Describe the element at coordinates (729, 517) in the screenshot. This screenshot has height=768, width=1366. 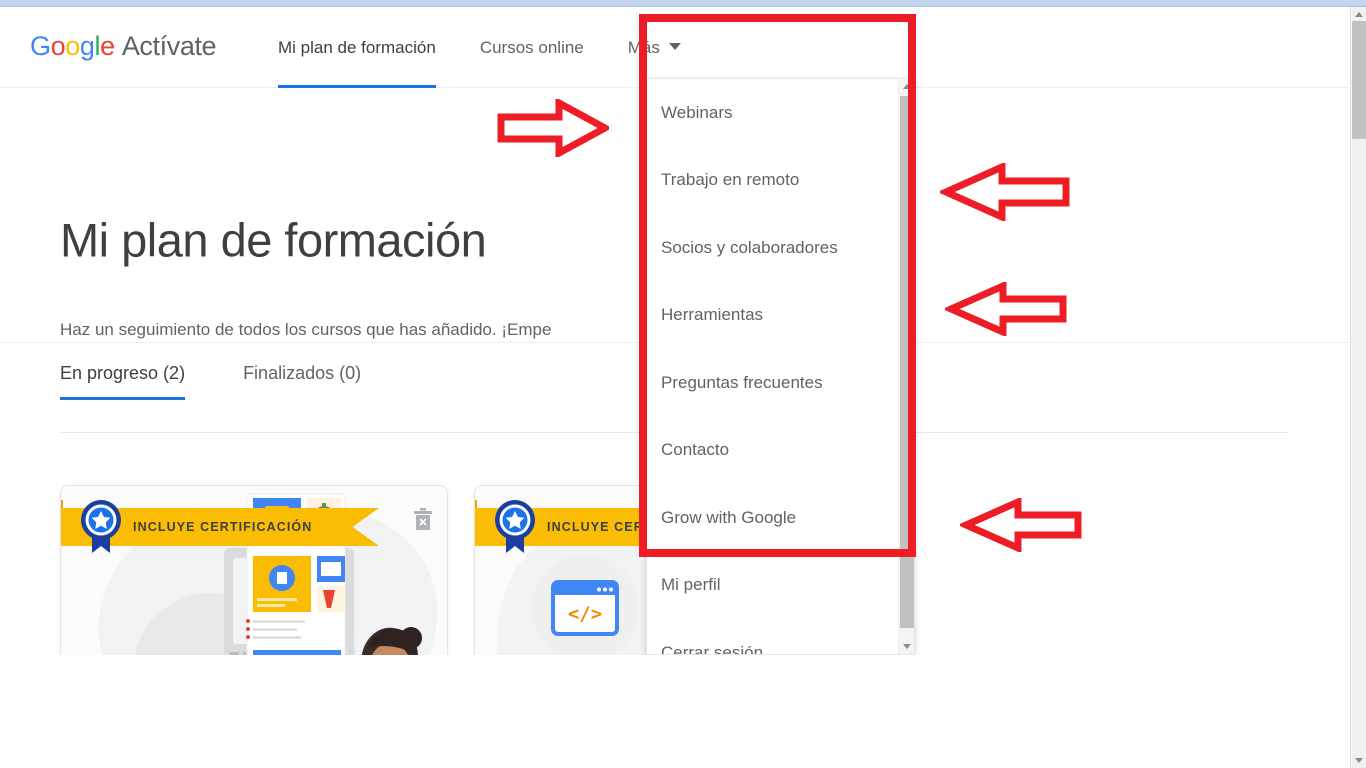
I see `dropdown-item-label: Grow with Google` at that location.